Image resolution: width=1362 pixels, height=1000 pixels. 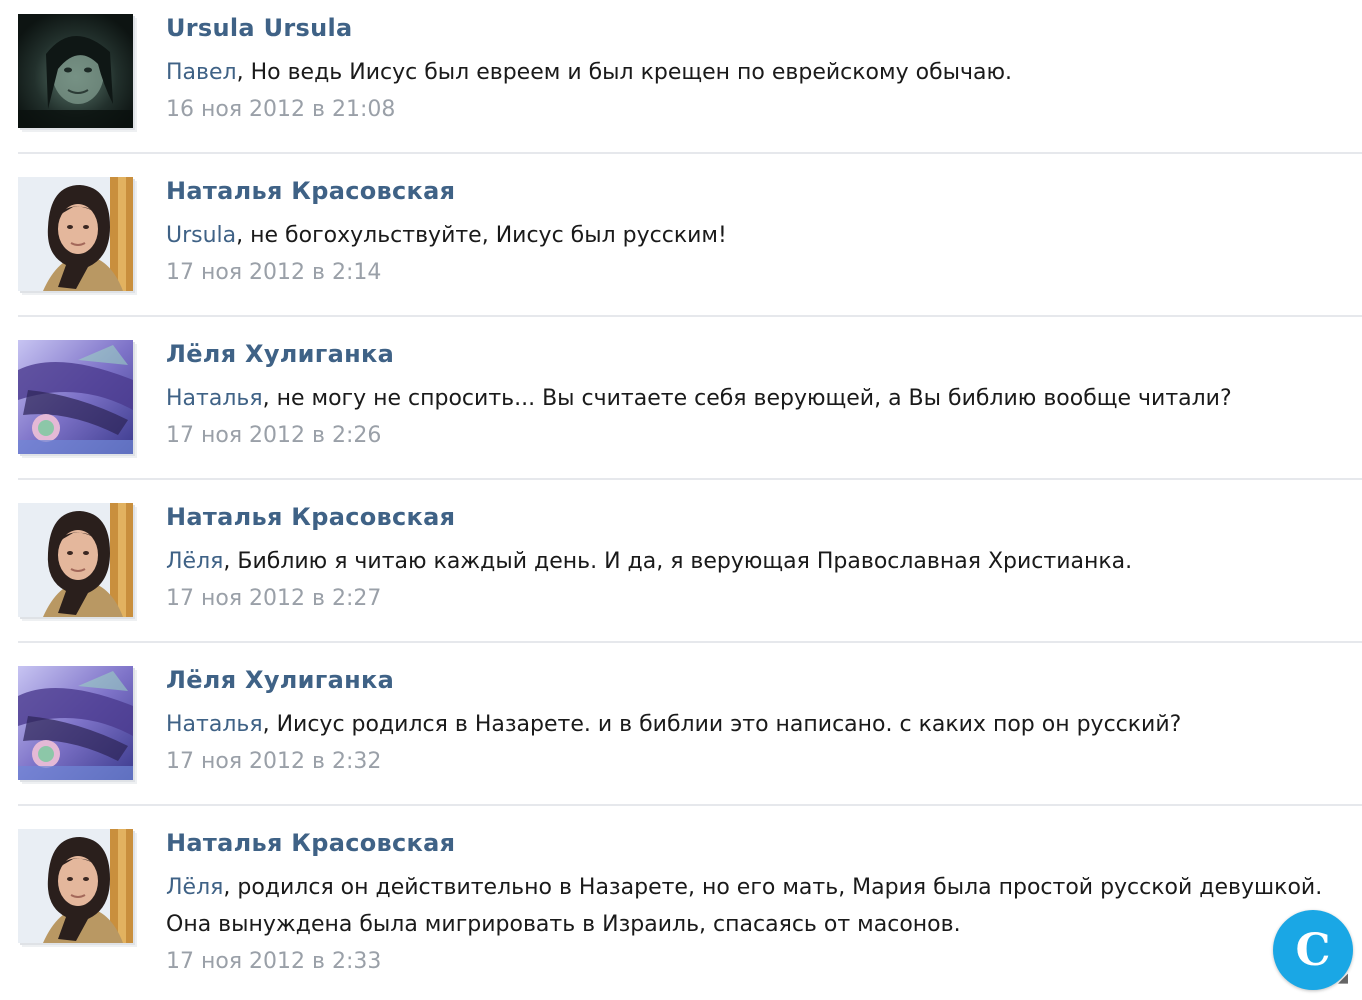 What do you see at coordinates (273, 598) in the screenshot?
I see `comment-date: 17 ноя 2012 в 2:27` at bounding box center [273, 598].